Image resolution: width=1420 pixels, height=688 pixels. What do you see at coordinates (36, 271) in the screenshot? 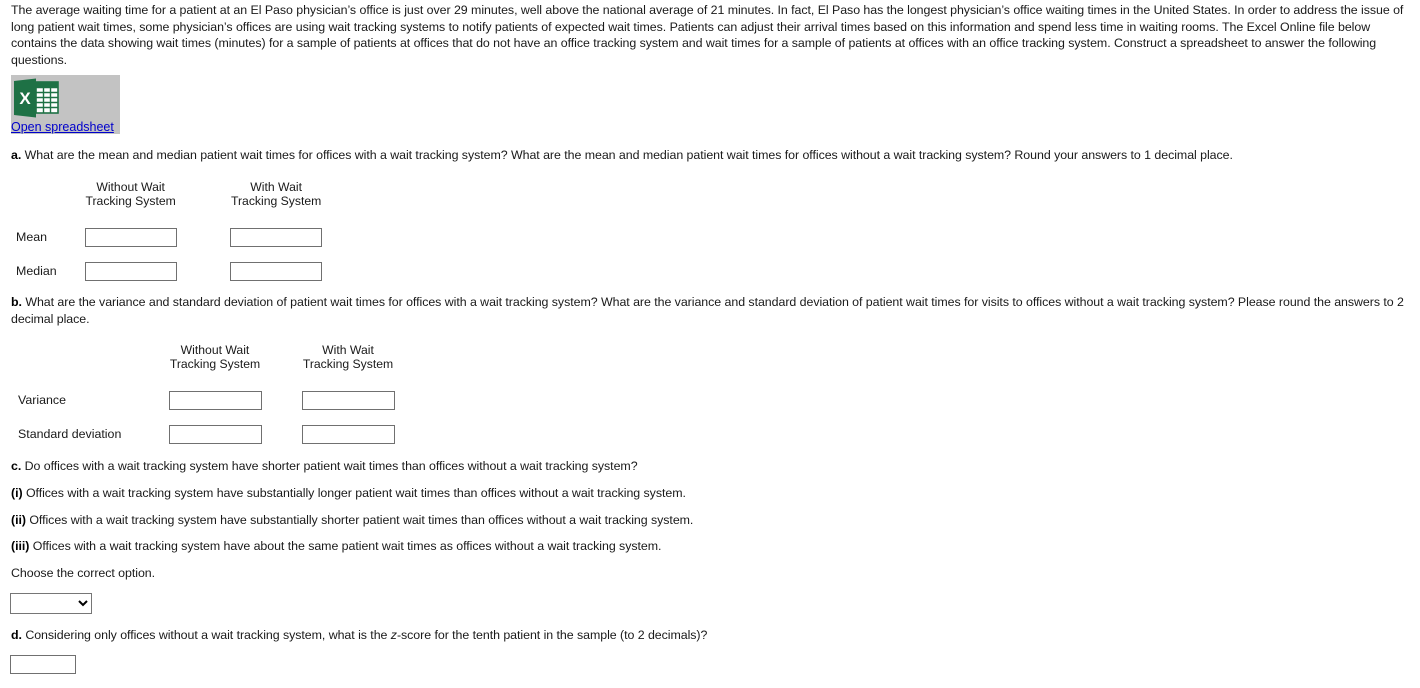
I see `row-label-median: Median` at bounding box center [36, 271].